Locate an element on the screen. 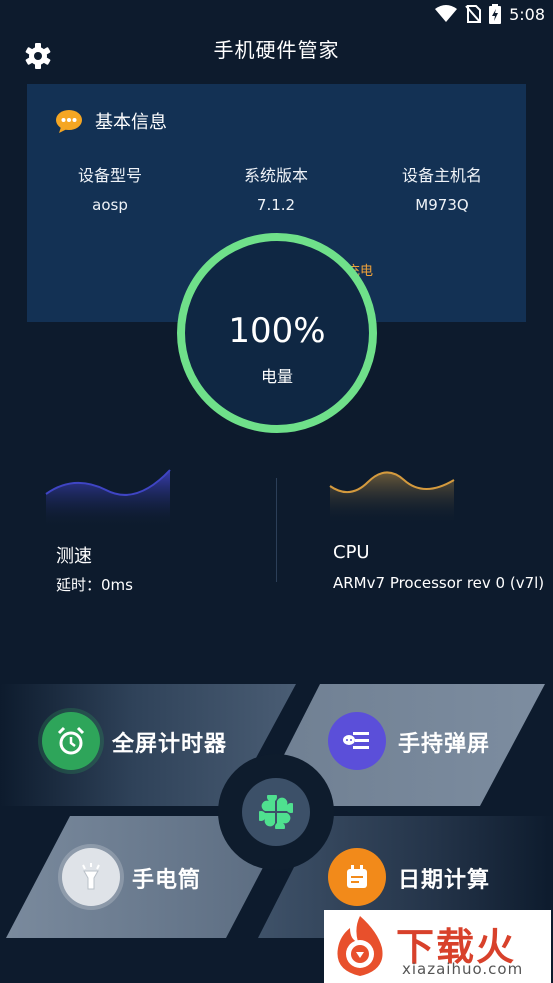 The width and height of the screenshot is (553, 983). system-version-label: 系统版本 is located at coordinates (275, 175).